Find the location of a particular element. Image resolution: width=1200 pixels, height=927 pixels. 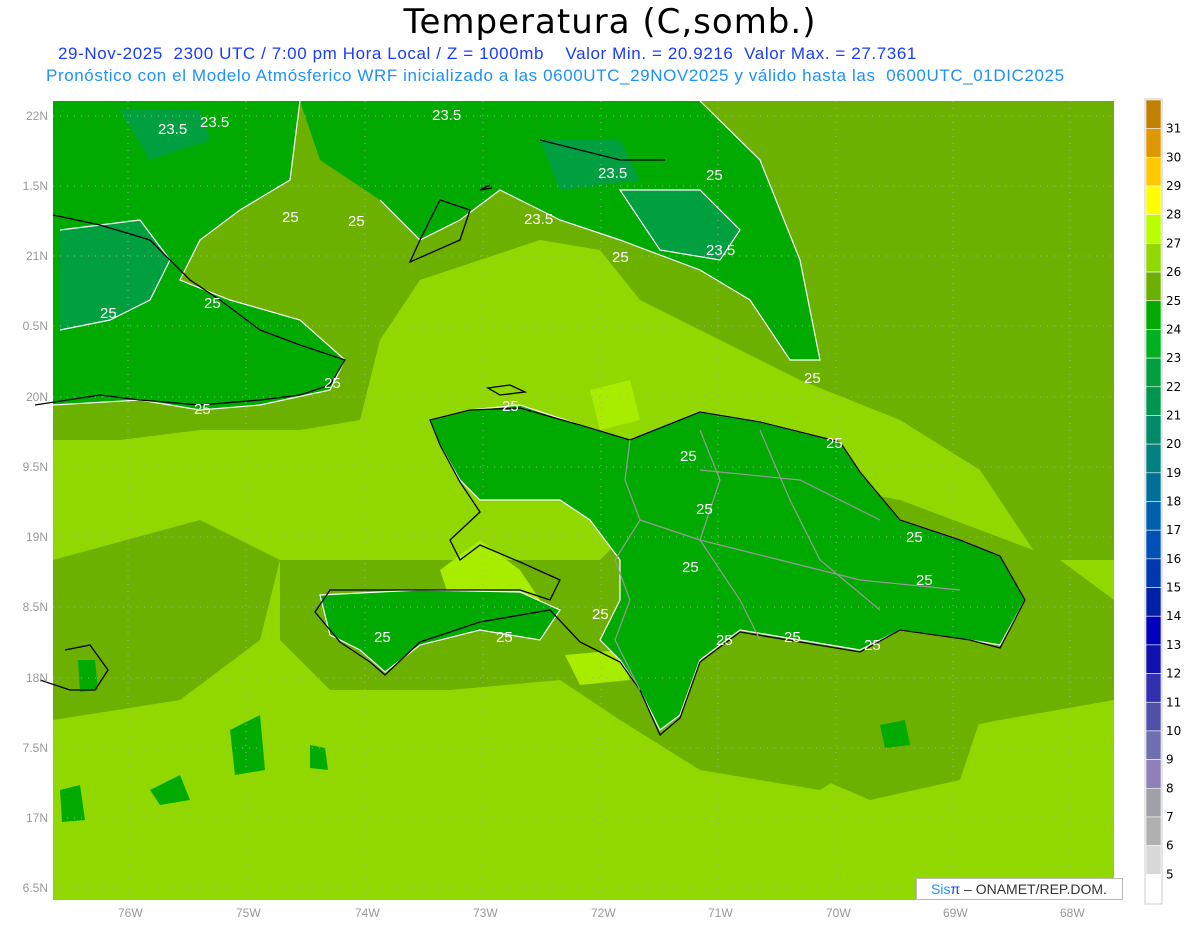

credit-sis: Sis is located at coordinates (941, 889).